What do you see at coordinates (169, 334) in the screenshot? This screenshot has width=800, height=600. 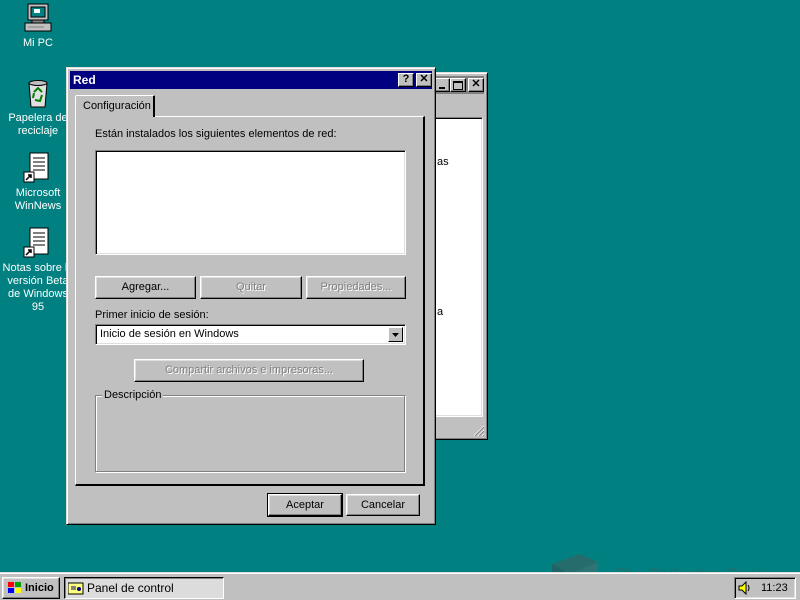 I see `primary-logon-value: Inicio de sesión en Windows` at bounding box center [169, 334].